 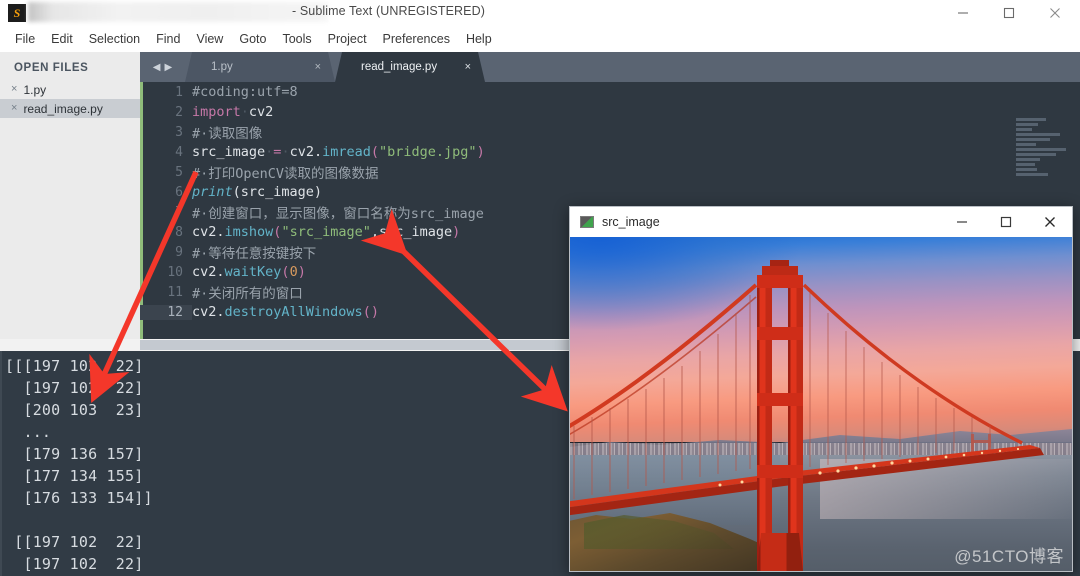 I want to click on tab-1py: 1.py ×, so click(x=260, y=67).